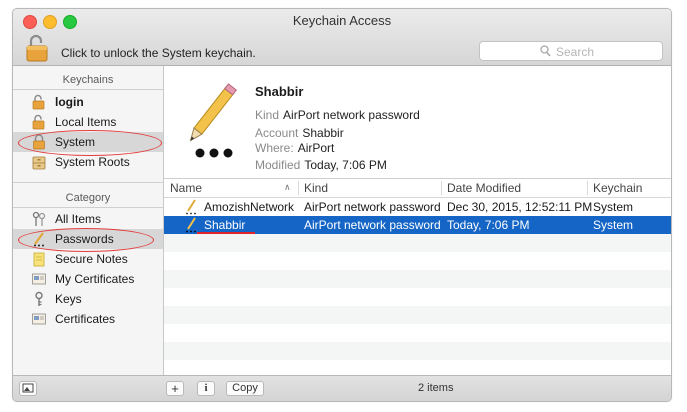 The height and width of the screenshot is (412, 687). Describe the element at coordinates (617, 188) in the screenshot. I see `column-header-keychain: Keychain` at that location.